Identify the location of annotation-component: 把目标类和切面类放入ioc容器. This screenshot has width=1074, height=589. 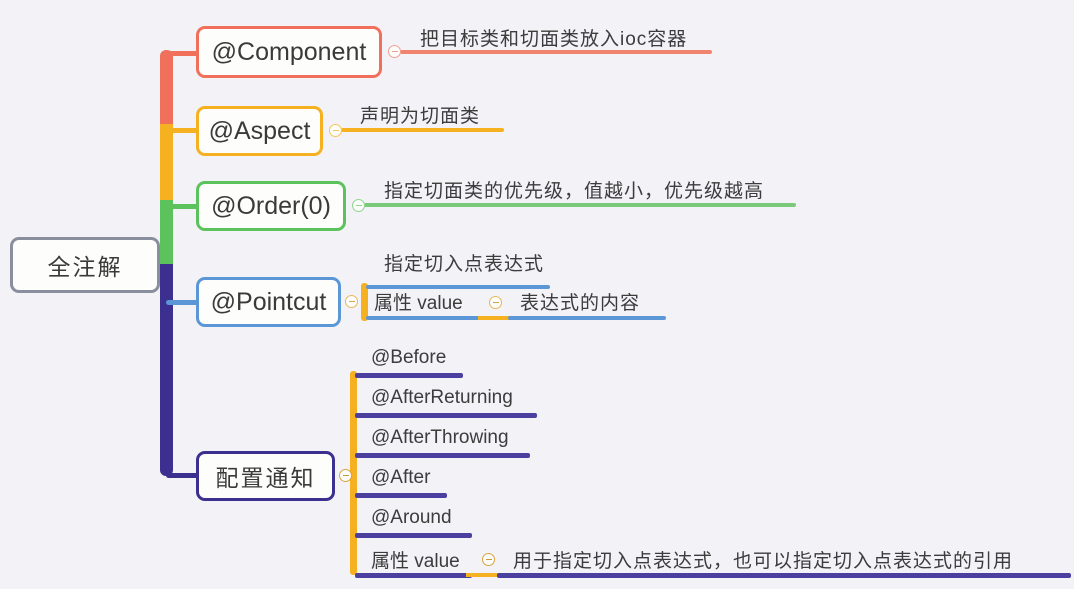
(554, 39).